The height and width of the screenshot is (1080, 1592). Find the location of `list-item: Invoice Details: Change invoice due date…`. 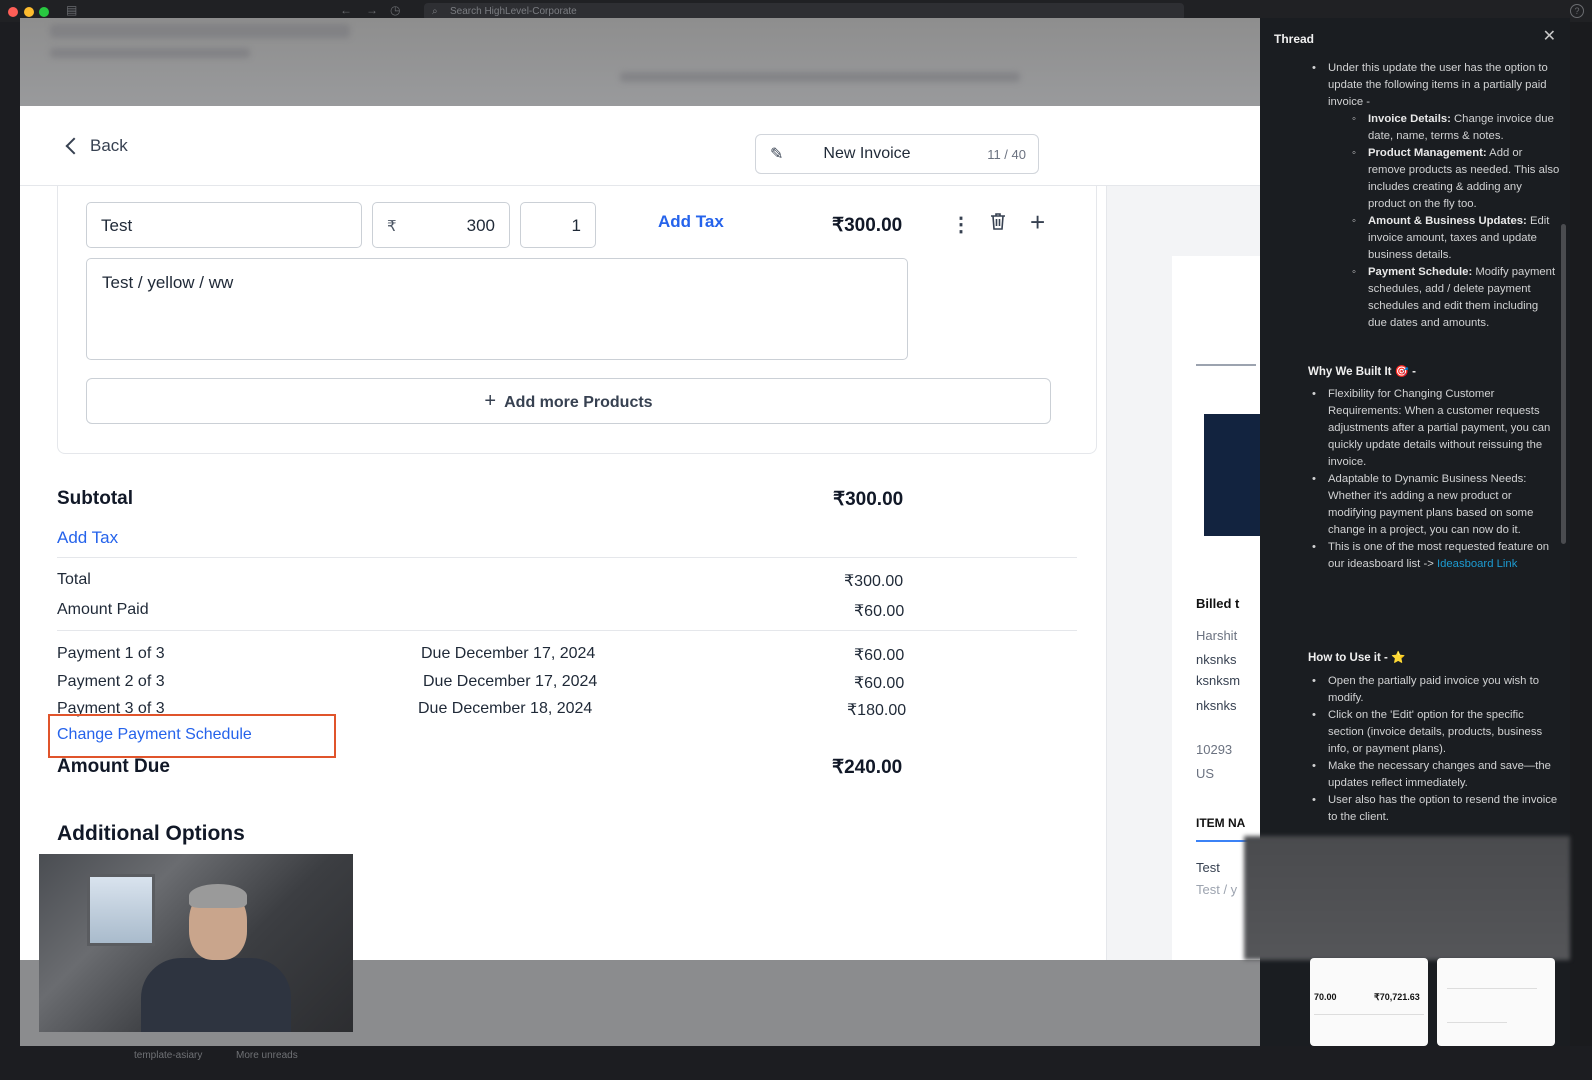

list-item: Invoice Details: Change invoice due date… is located at coordinates (1454, 128).